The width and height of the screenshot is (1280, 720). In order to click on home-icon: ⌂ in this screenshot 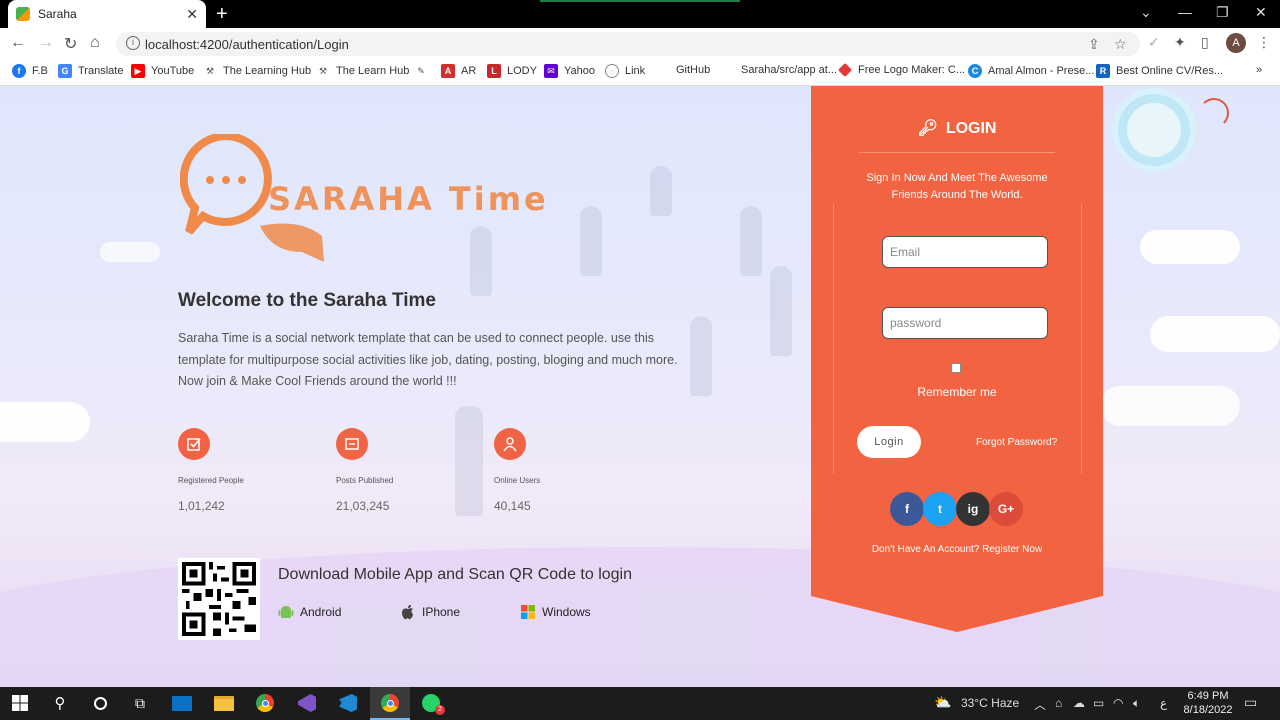, I will do `click(95, 43)`.